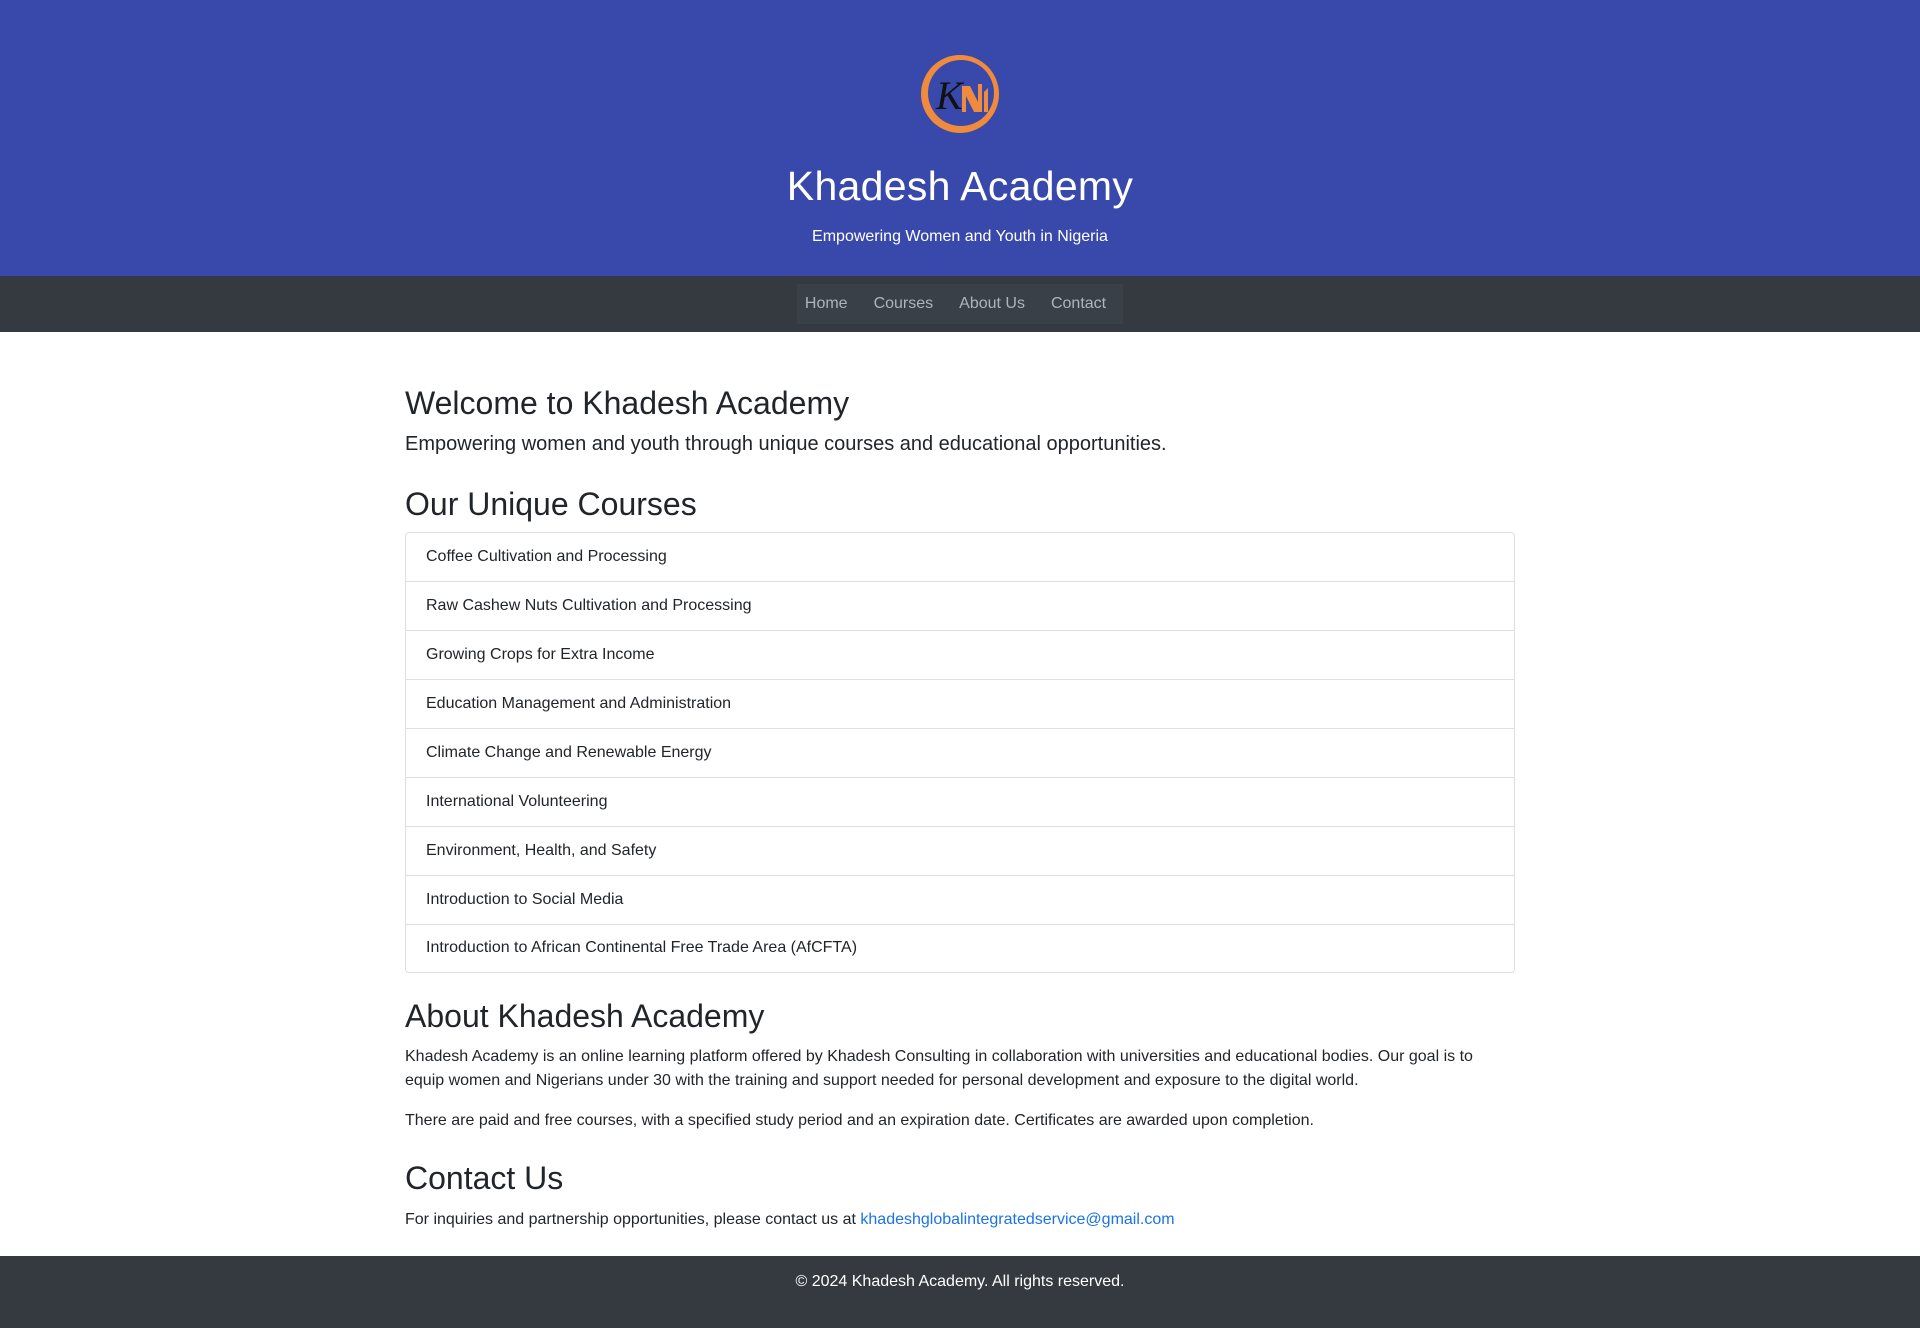 The width and height of the screenshot is (1920, 1328). What do you see at coordinates (484, 1178) in the screenshot?
I see `contact-heading: Contact Us` at bounding box center [484, 1178].